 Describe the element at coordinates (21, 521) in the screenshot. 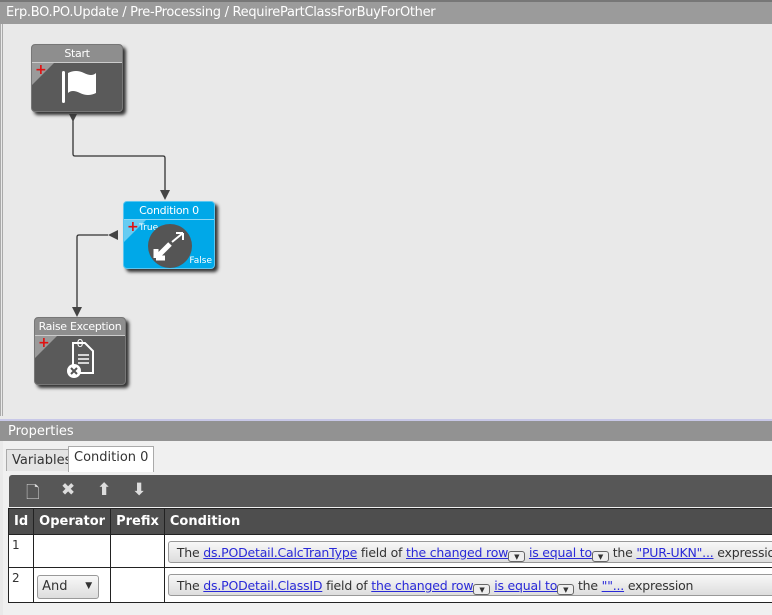

I see `col-id: Id` at that location.